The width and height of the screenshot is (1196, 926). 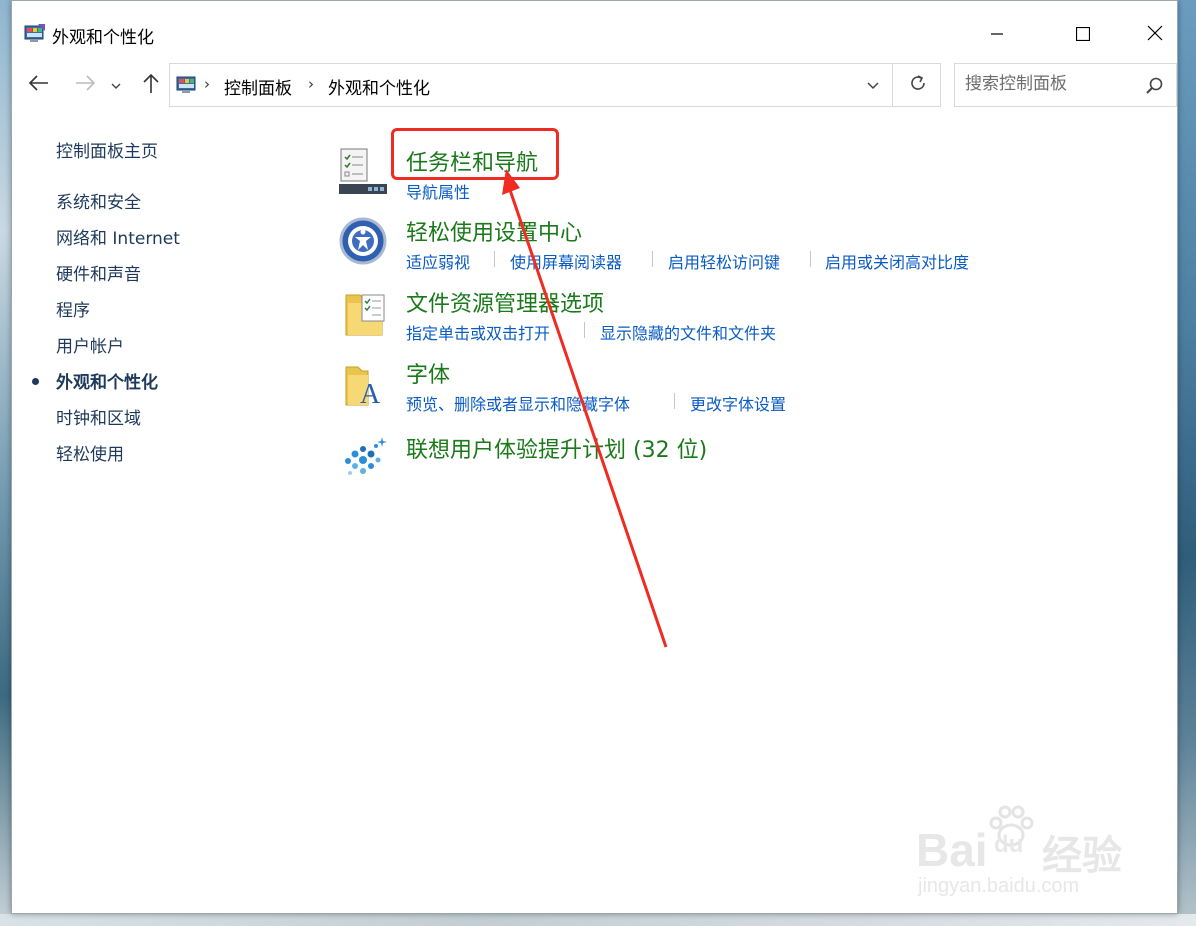 I want to click on taskbar-icon, so click(x=363, y=171).